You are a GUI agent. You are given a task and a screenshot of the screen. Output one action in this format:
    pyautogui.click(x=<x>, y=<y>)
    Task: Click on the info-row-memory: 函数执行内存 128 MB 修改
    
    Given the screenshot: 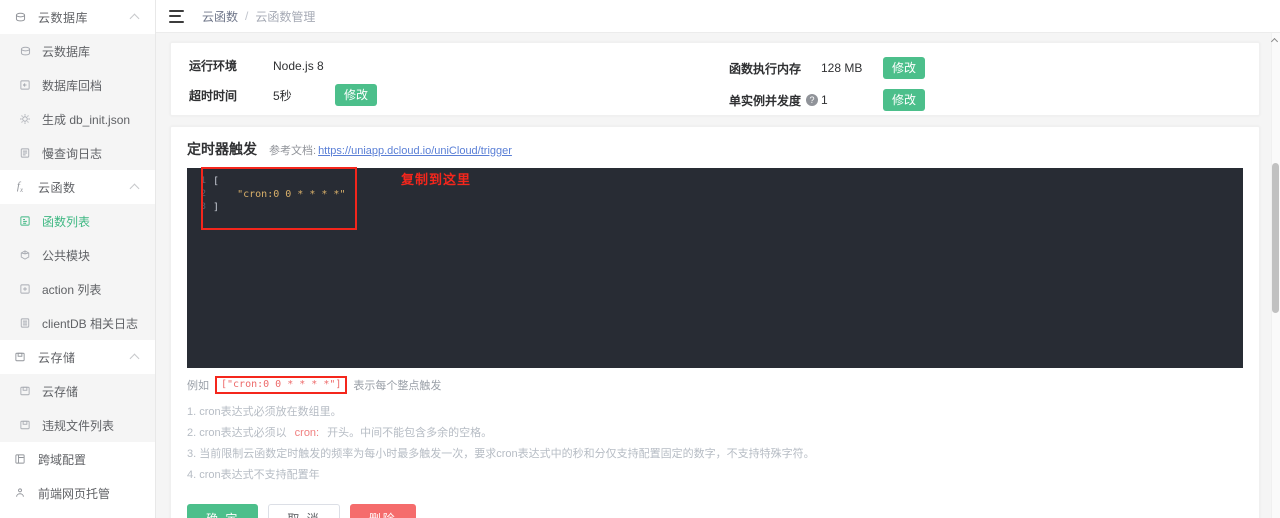 What is the action you would take?
    pyautogui.click(x=827, y=68)
    